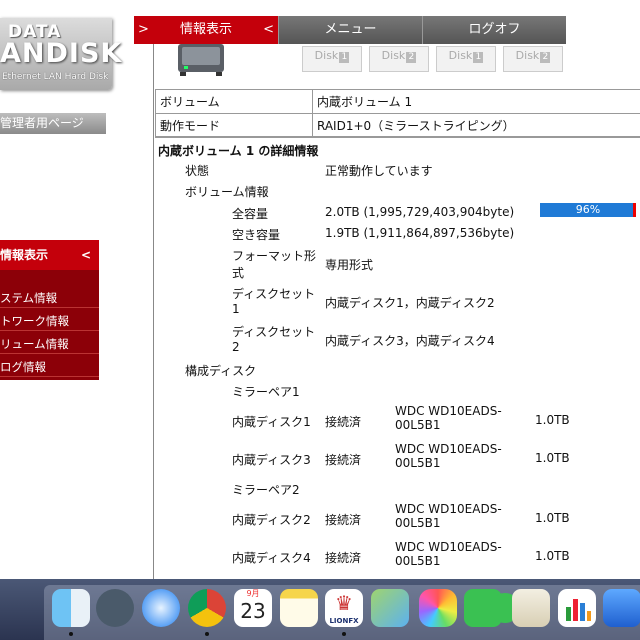 The width and height of the screenshot is (640, 640). What do you see at coordinates (234, 125) in the screenshot?
I see `mode-label: 動作モード` at bounding box center [234, 125].